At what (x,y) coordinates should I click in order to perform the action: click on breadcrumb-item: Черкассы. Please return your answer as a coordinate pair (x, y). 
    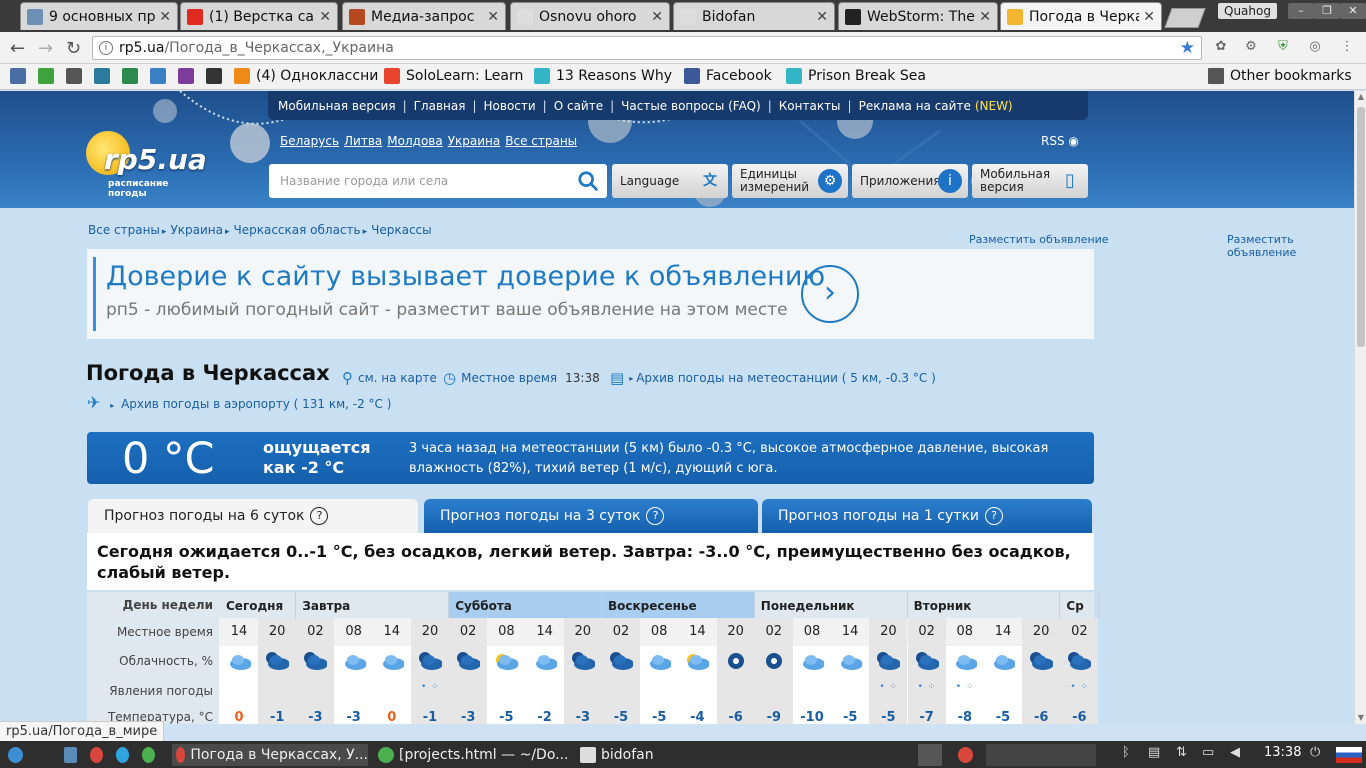
    Looking at the image, I should click on (401, 230).